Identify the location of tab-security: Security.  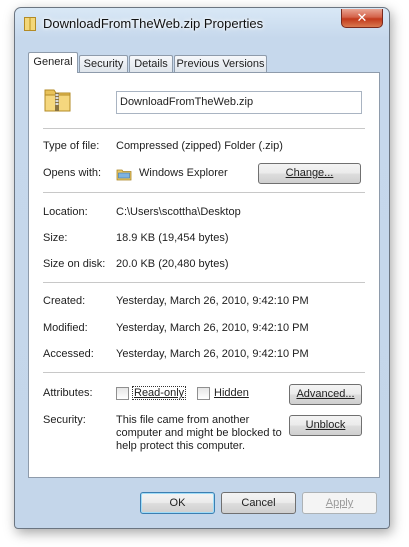
(103, 63).